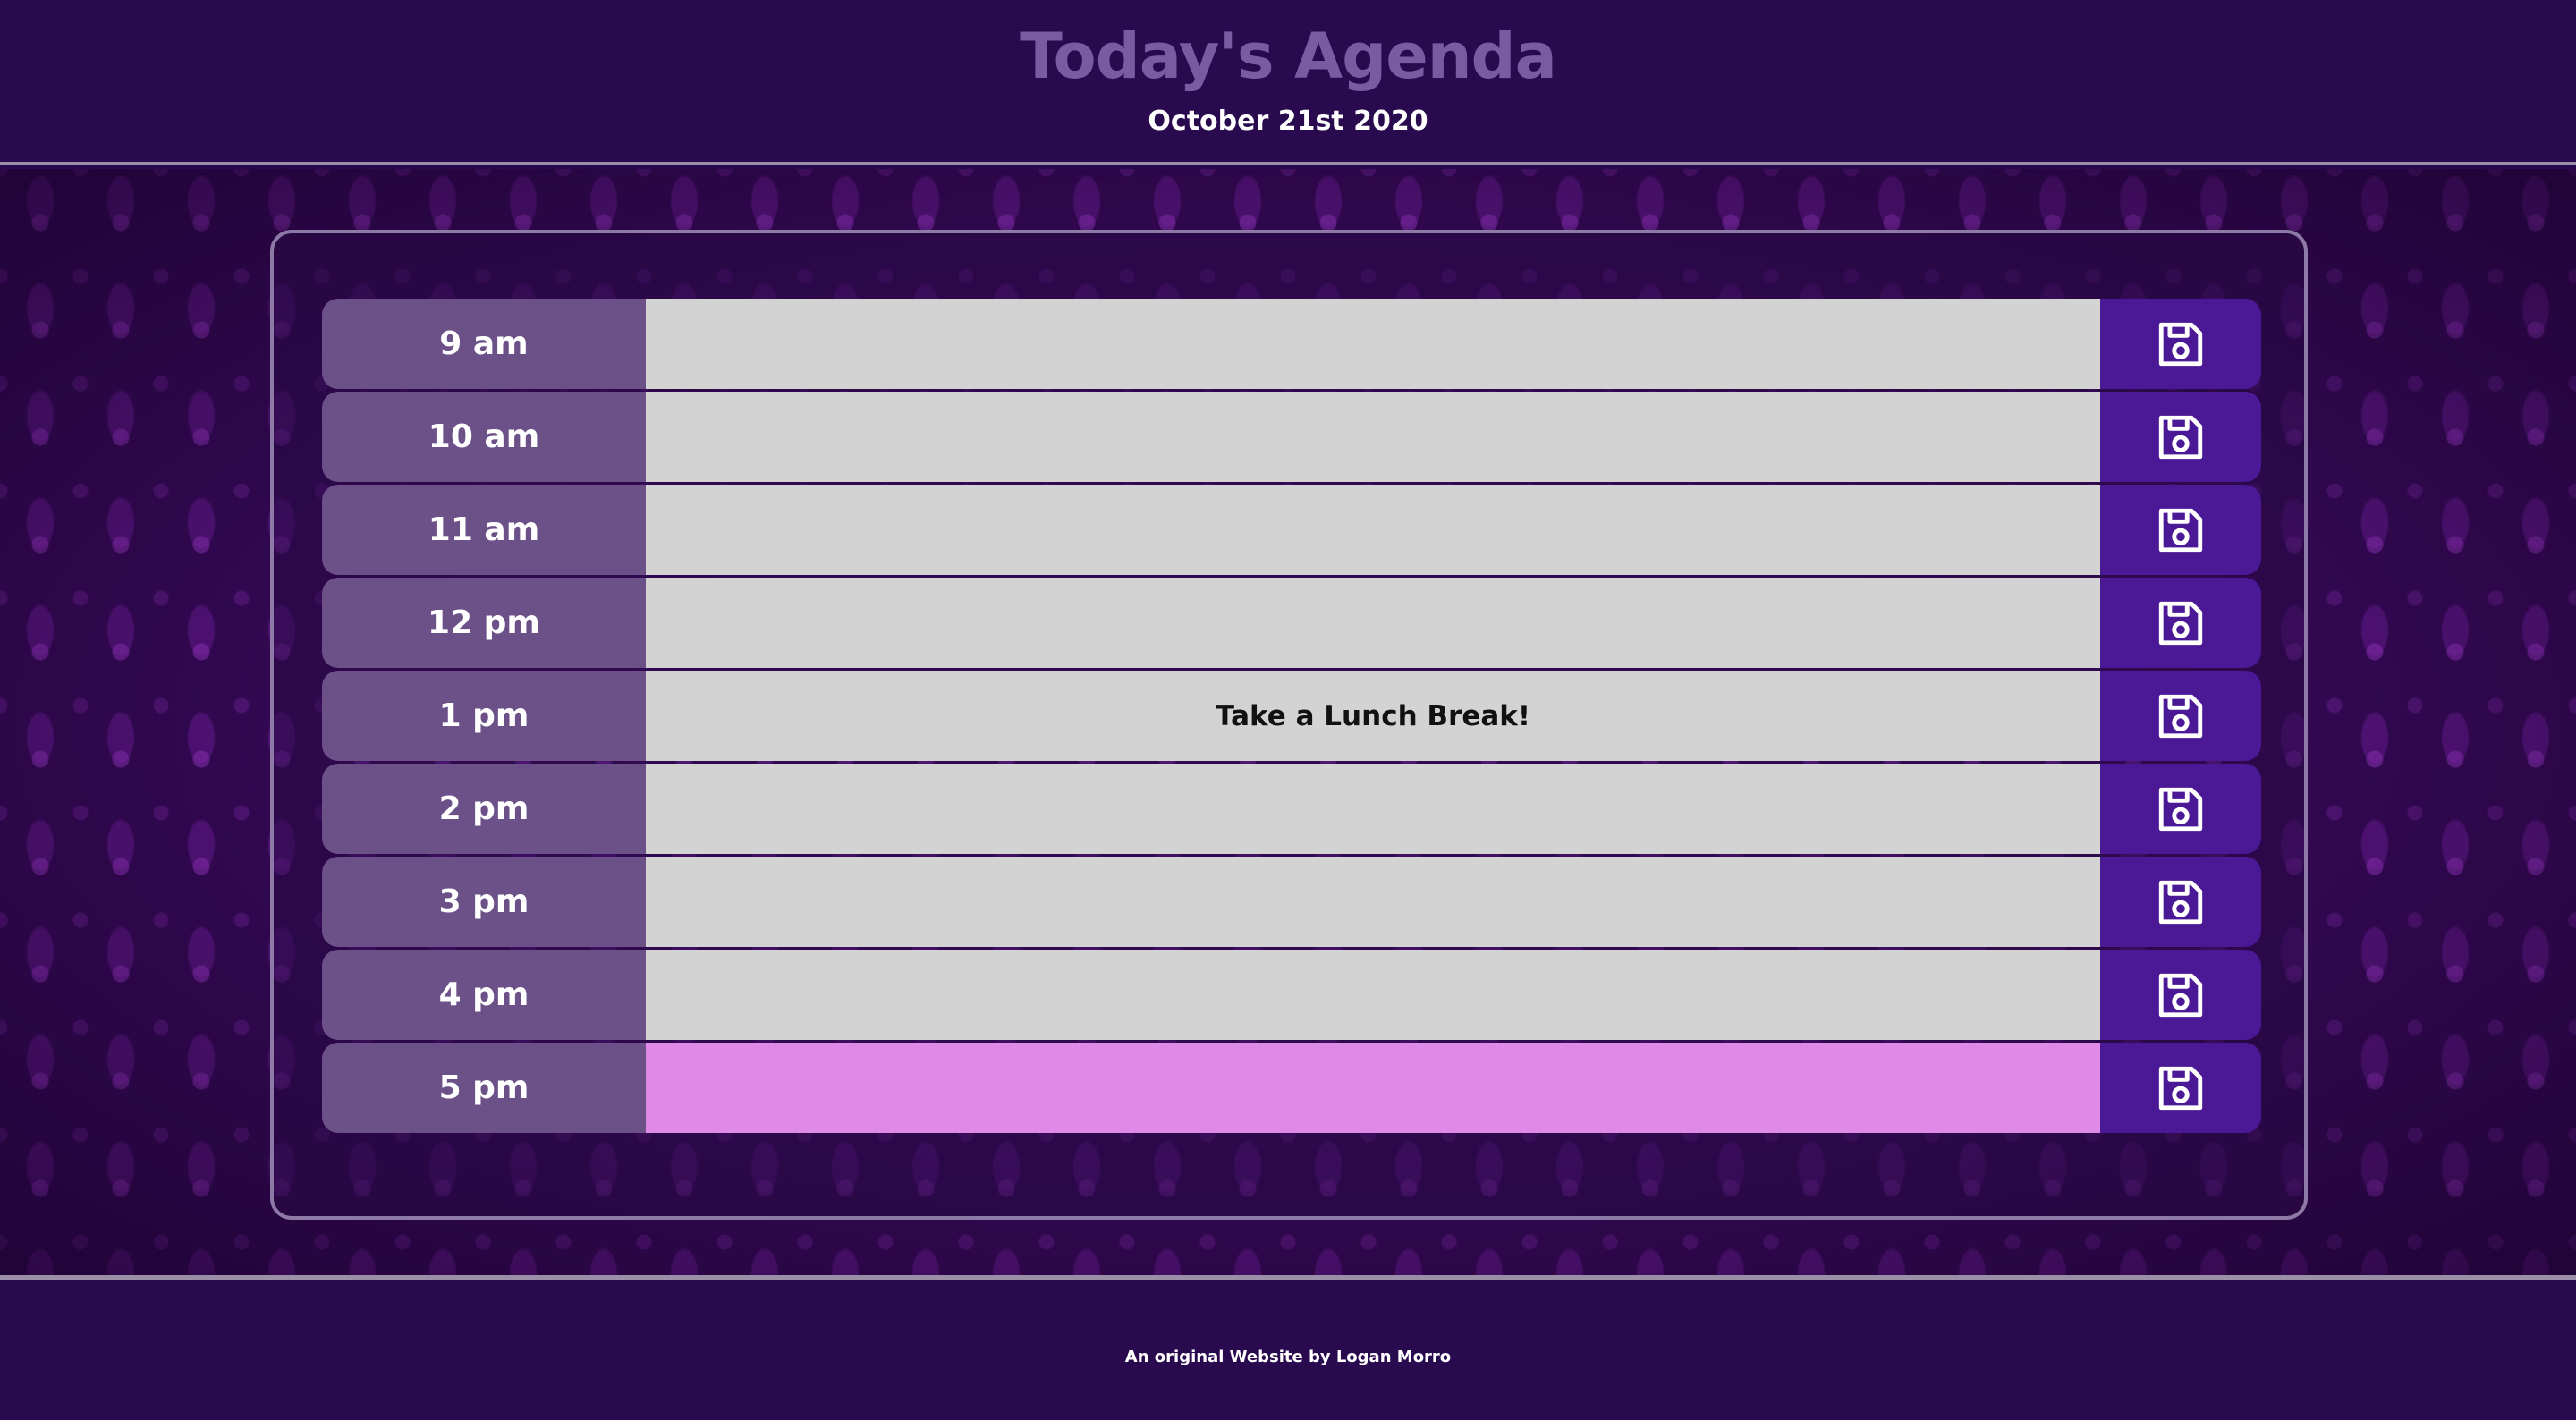 This screenshot has height=1420, width=2576. I want to click on hour-label: 3 pm, so click(484, 902).